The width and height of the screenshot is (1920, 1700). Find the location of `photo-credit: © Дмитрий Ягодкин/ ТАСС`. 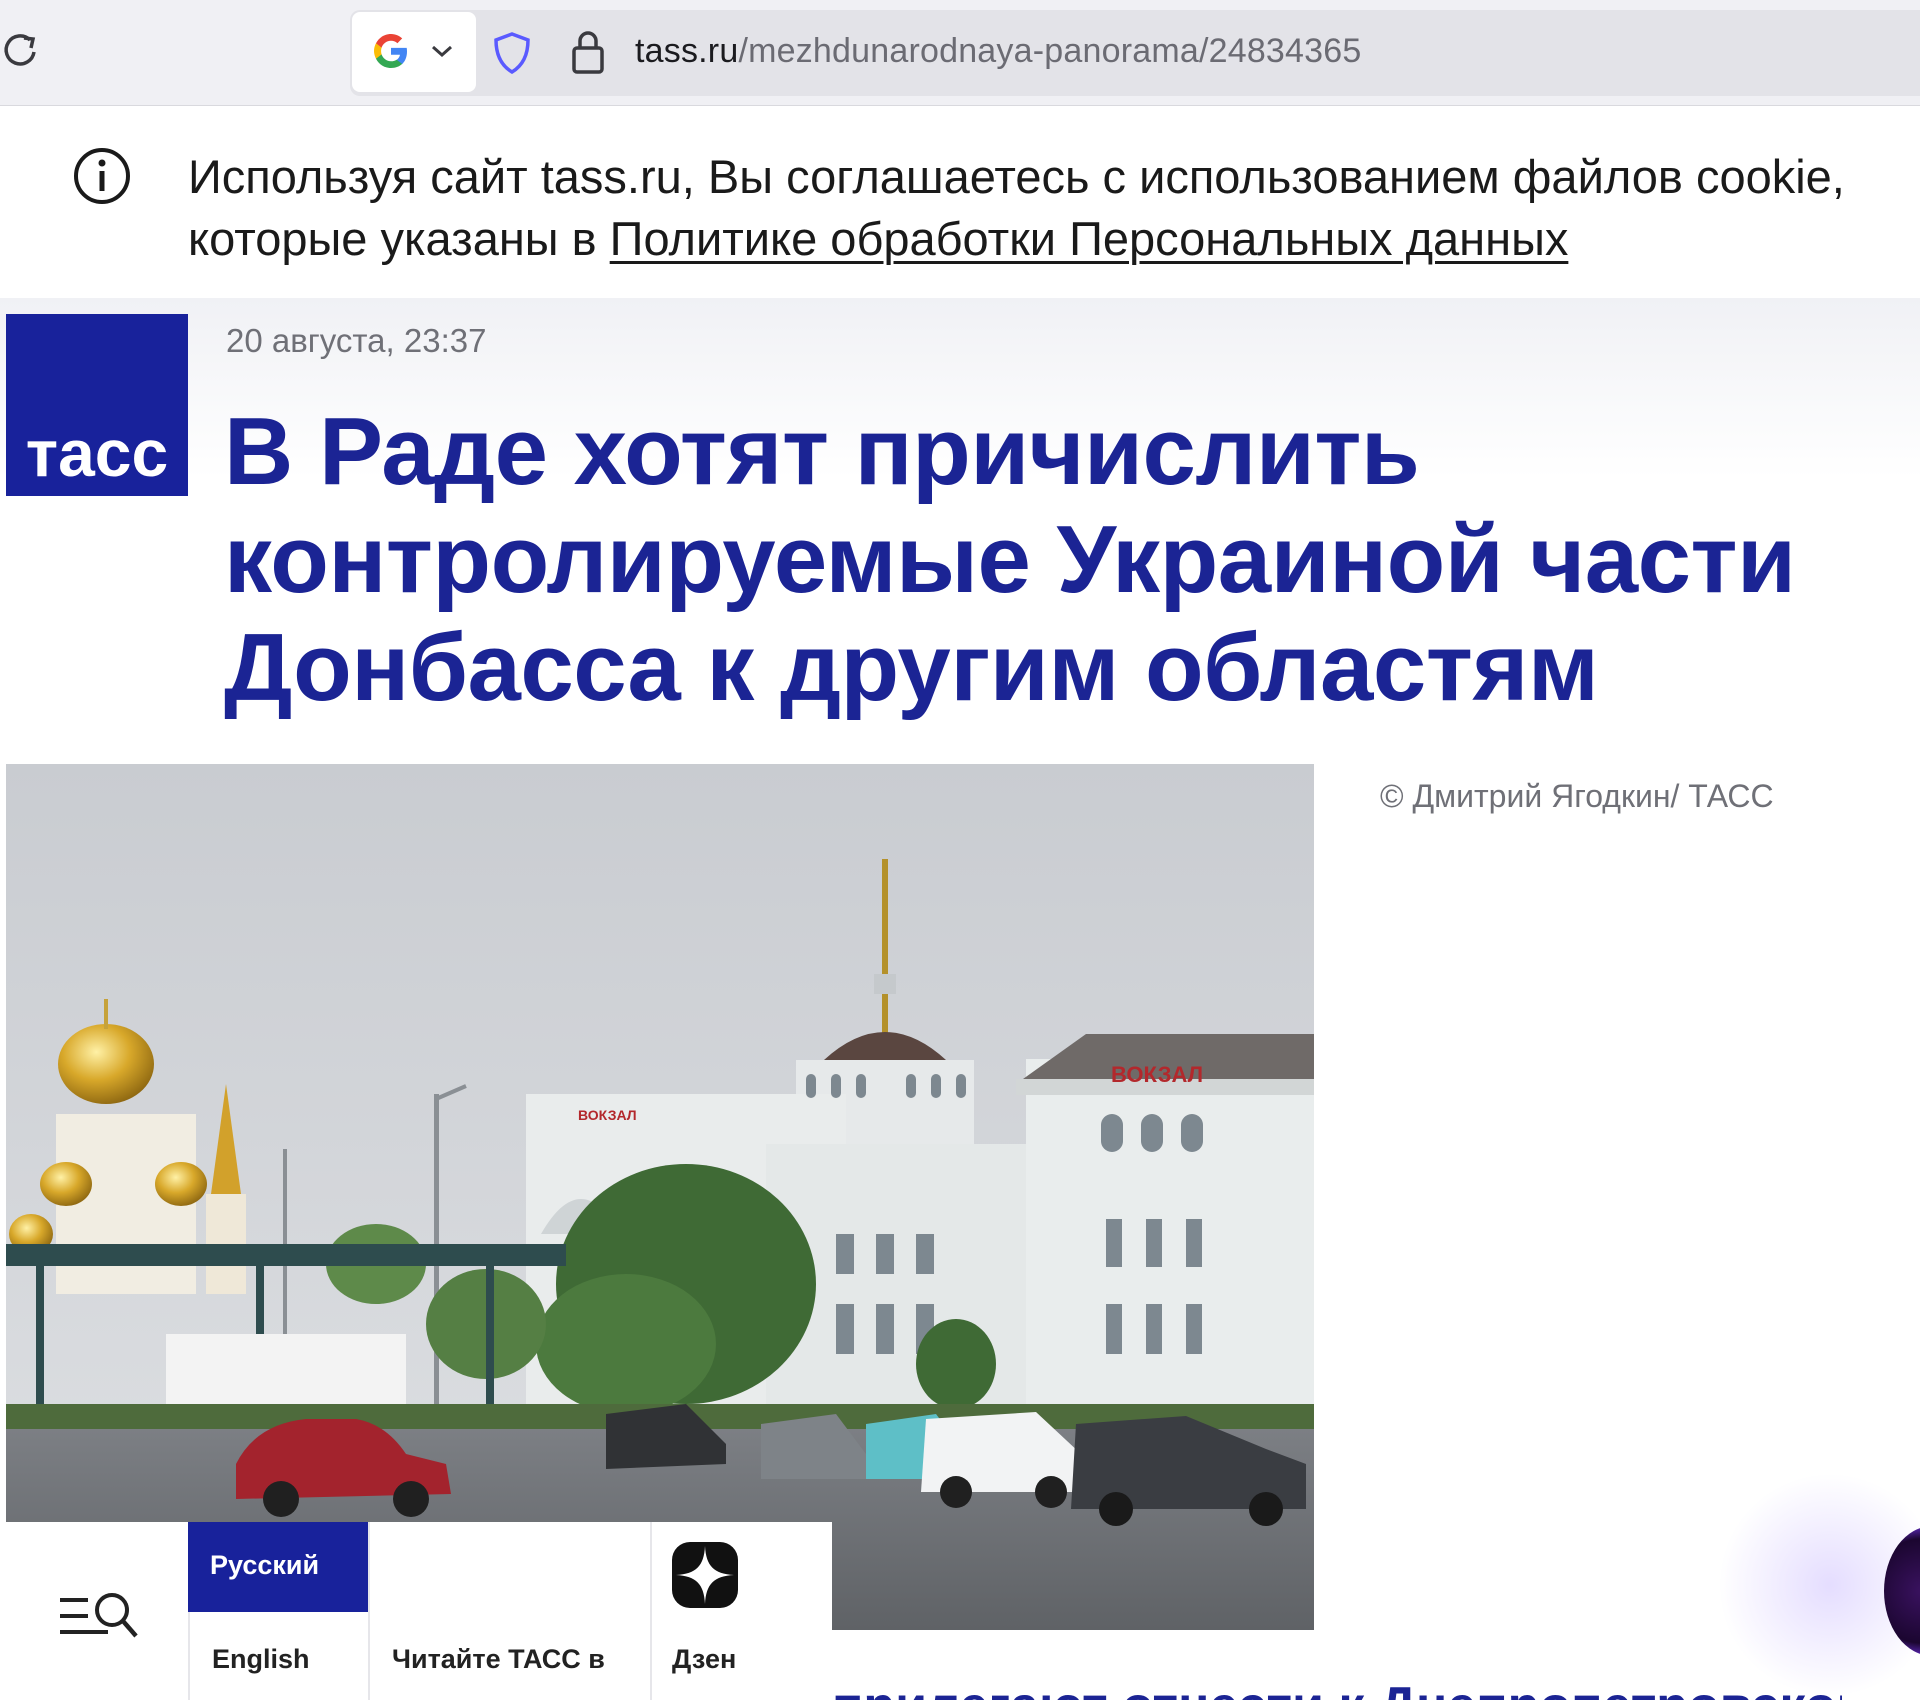

photo-credit: © Дмитрий Ягодкин/ ТАСС is located at coordinates (1577, 796).